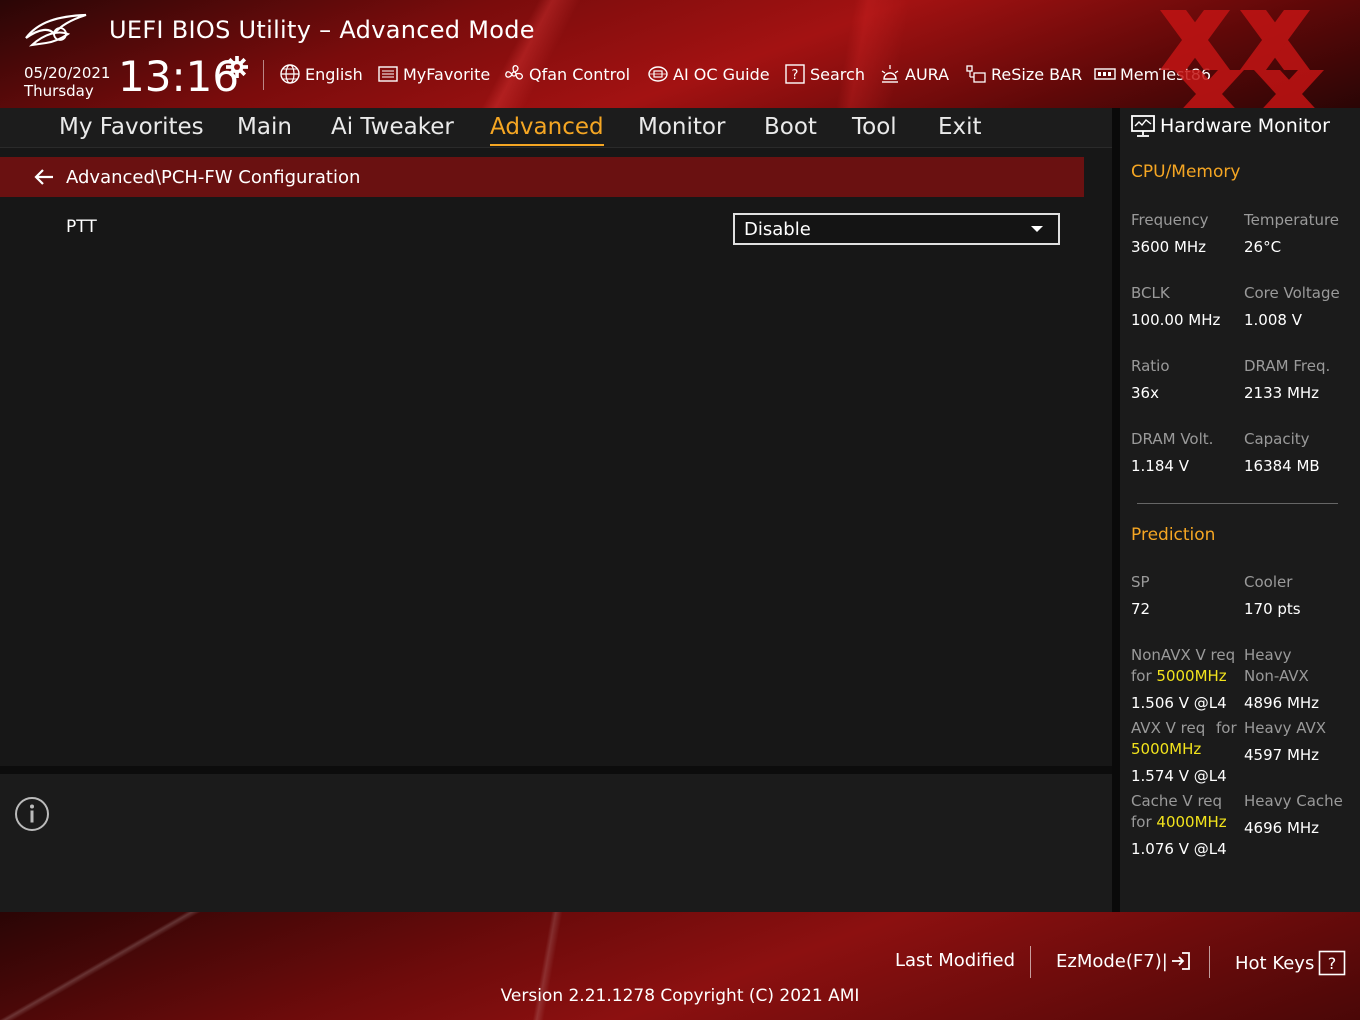 This screenshot has height=1020, width=1360. What do you see at coordinates (290, 74) in the screenshot?
I see `globe-icon` at bounding box center [290, 74].